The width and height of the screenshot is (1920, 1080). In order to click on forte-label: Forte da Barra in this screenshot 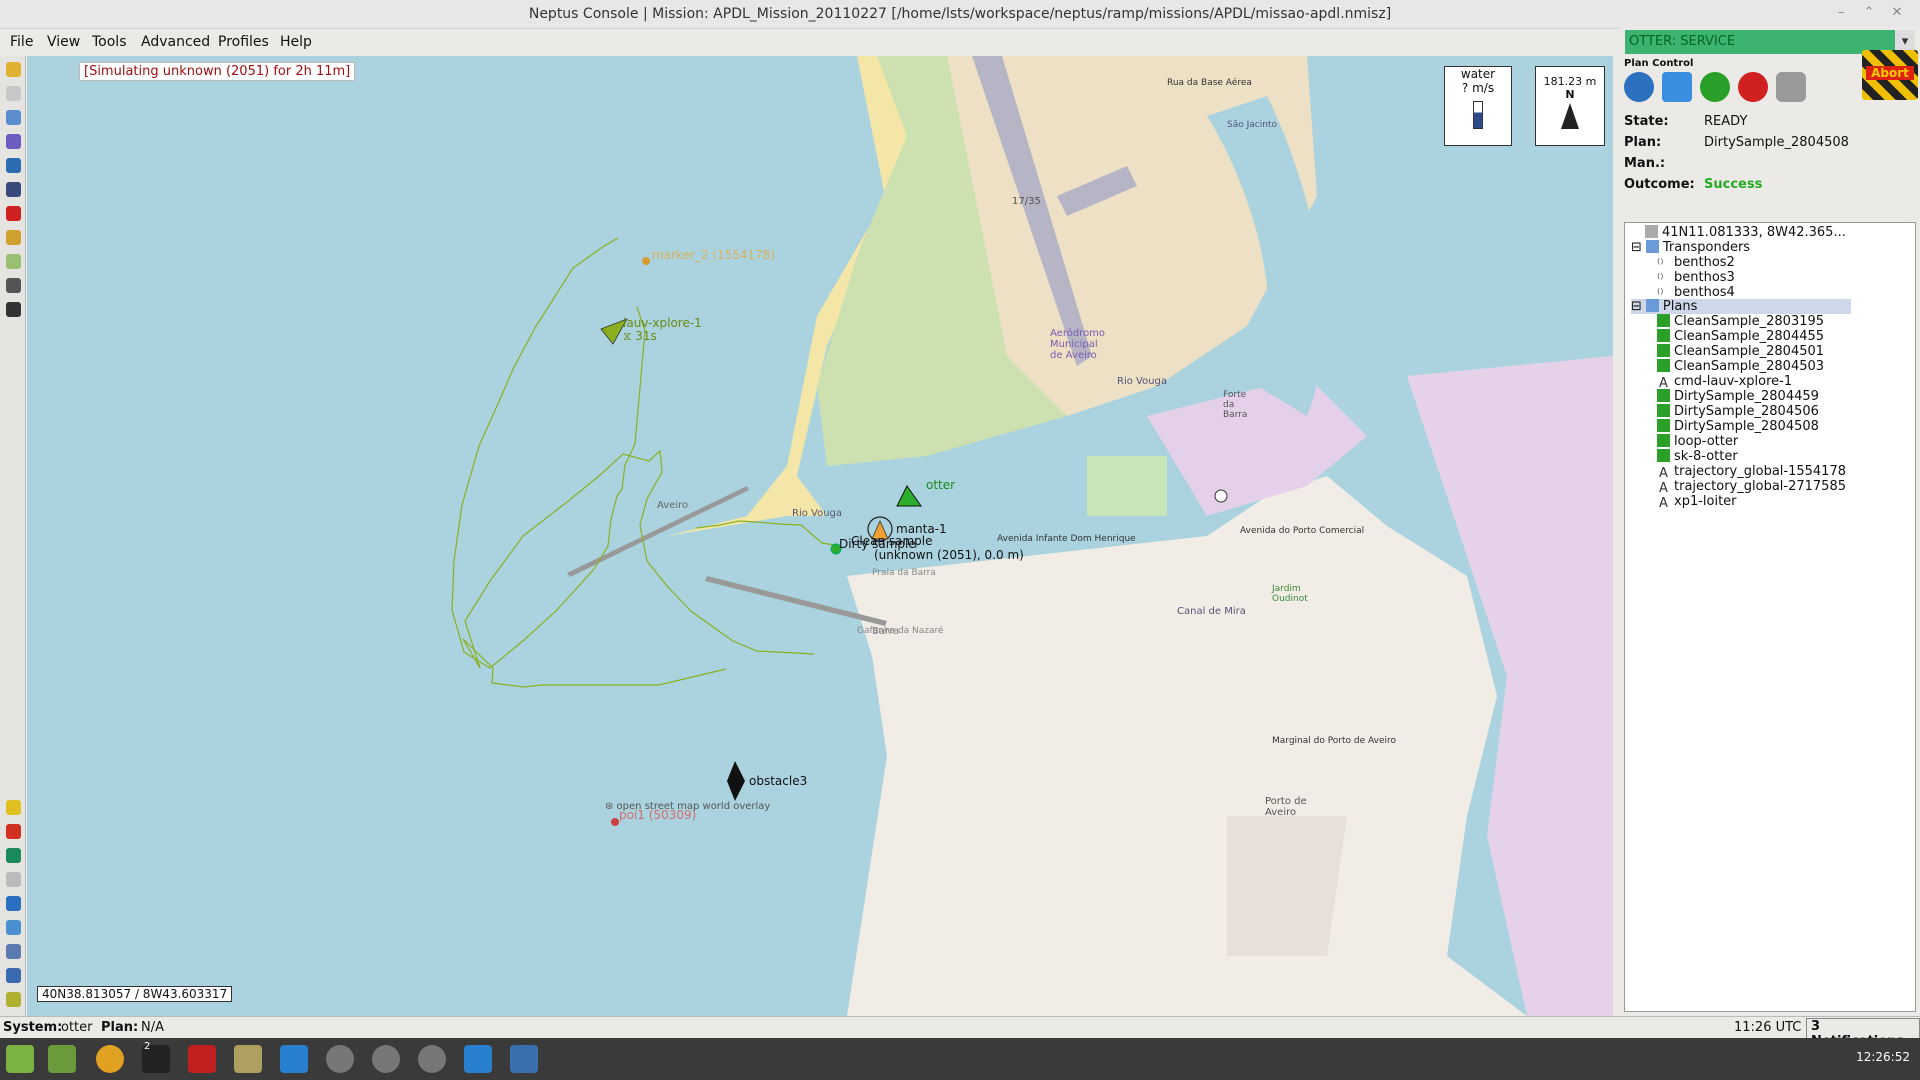, I will do `click(1235, 405)`.